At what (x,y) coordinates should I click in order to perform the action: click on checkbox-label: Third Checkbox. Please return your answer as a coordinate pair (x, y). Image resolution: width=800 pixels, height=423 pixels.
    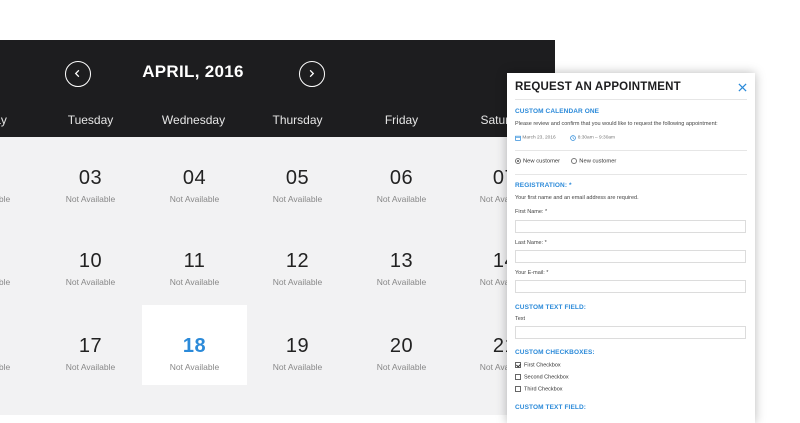
    Looking at the image, I should click on (543, 389).